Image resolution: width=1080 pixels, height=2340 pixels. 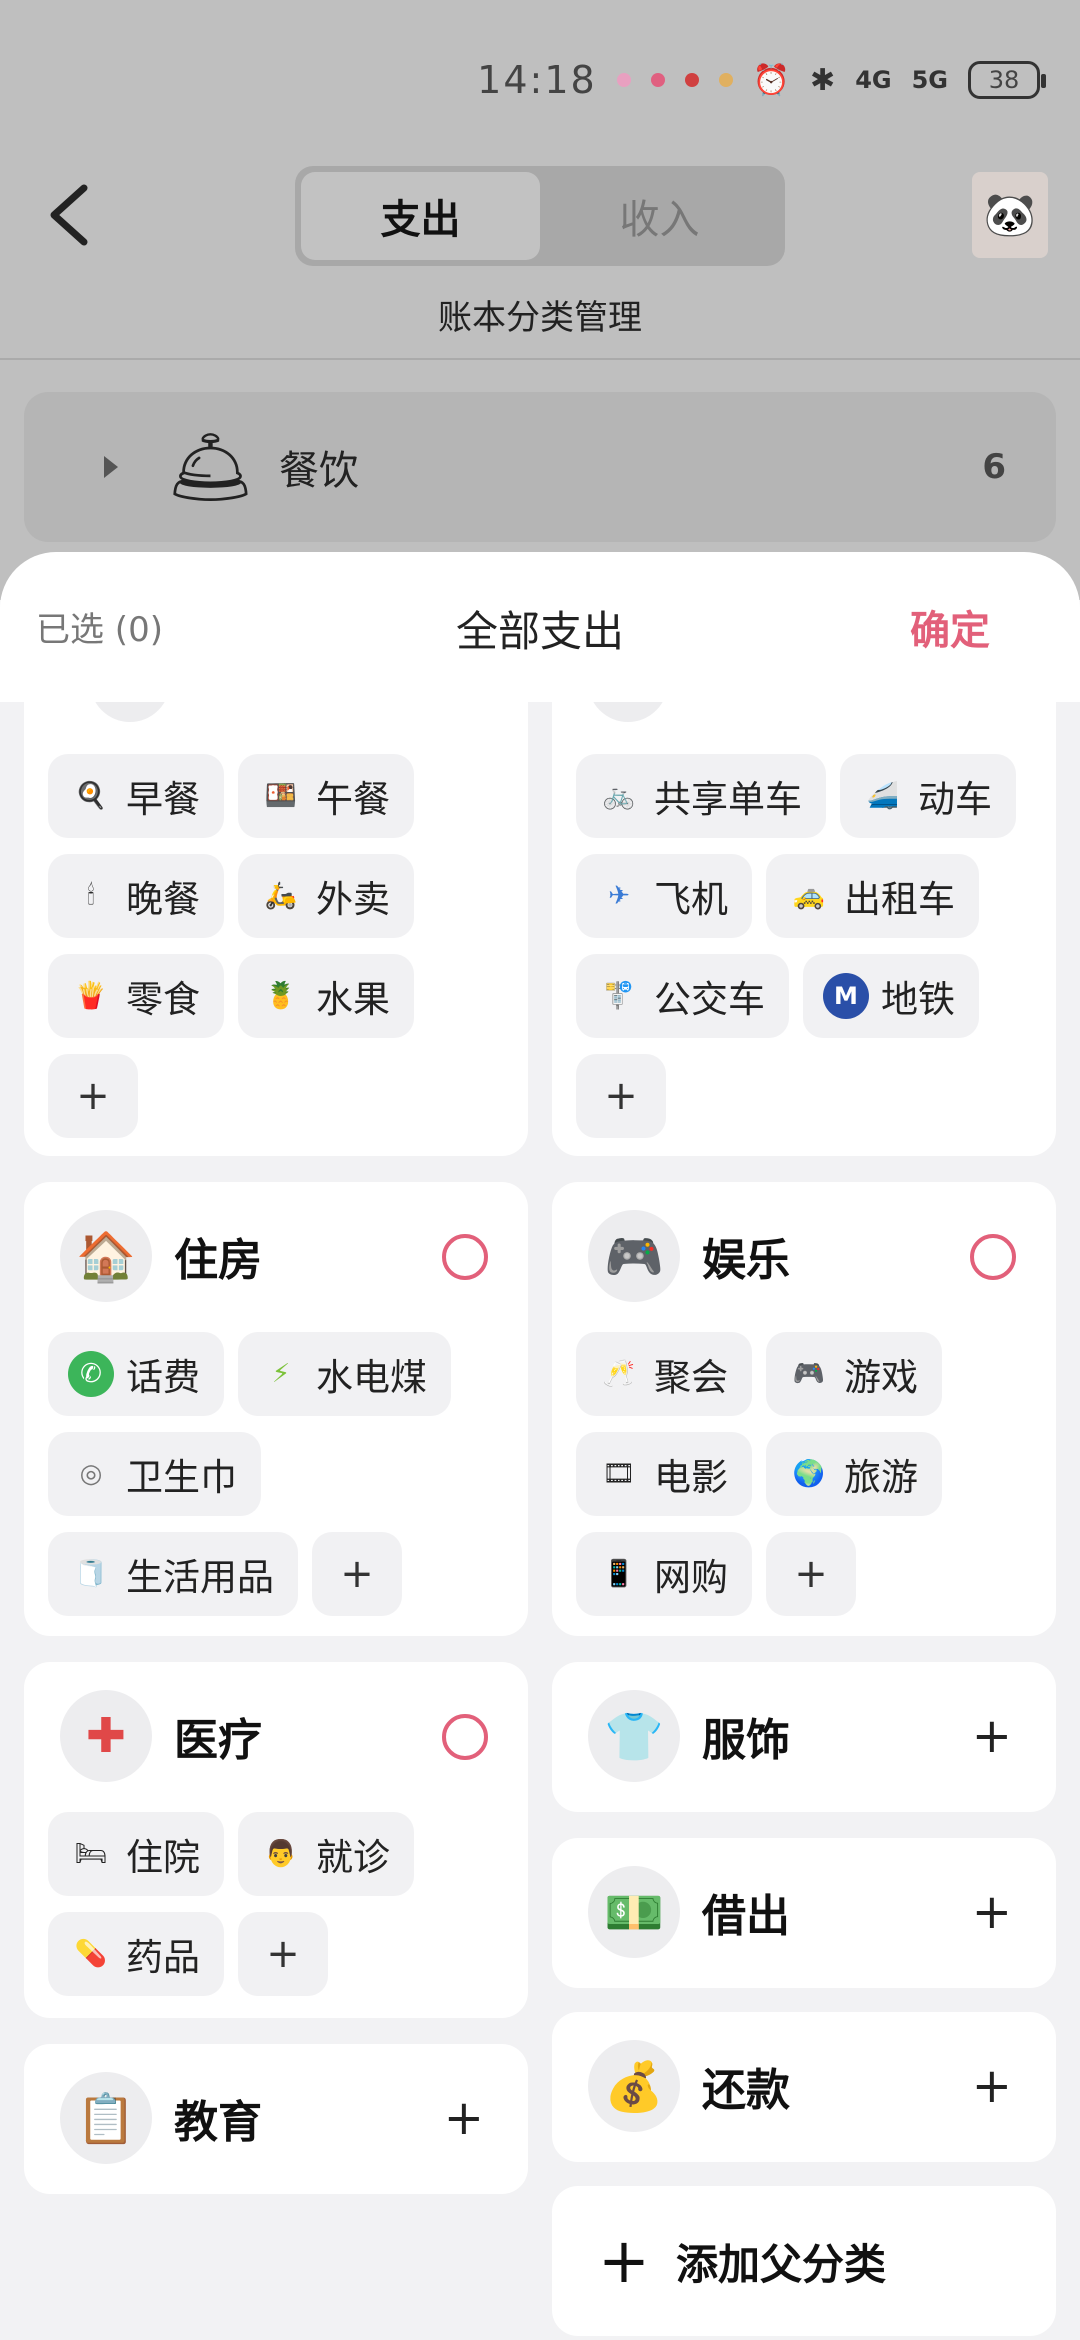 I want to click on chip-daily-goods: 🧻 生活用品, so click(x=173, y=1574).